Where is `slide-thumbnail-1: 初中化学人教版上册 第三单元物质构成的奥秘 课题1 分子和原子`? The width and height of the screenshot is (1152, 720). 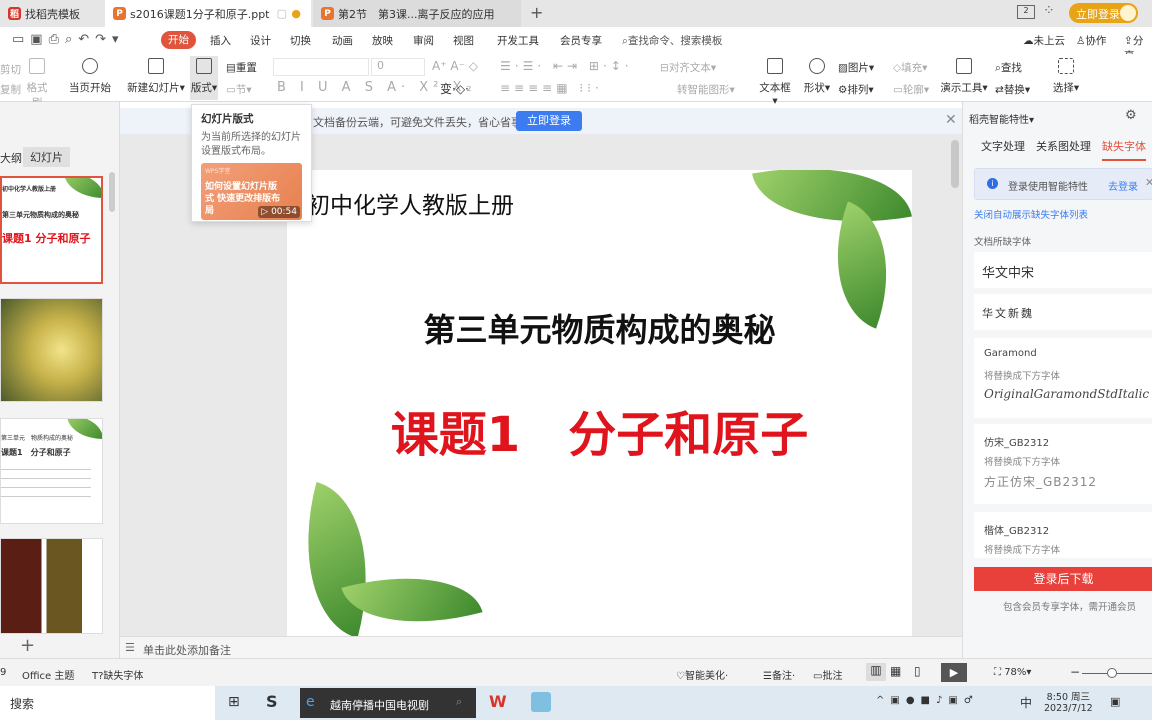
slide-thumbnail-1: 初中化学人教版上册 第三单元物质构成的奥秘 课题1 分子和原子 is located at coordinates (51, 230).